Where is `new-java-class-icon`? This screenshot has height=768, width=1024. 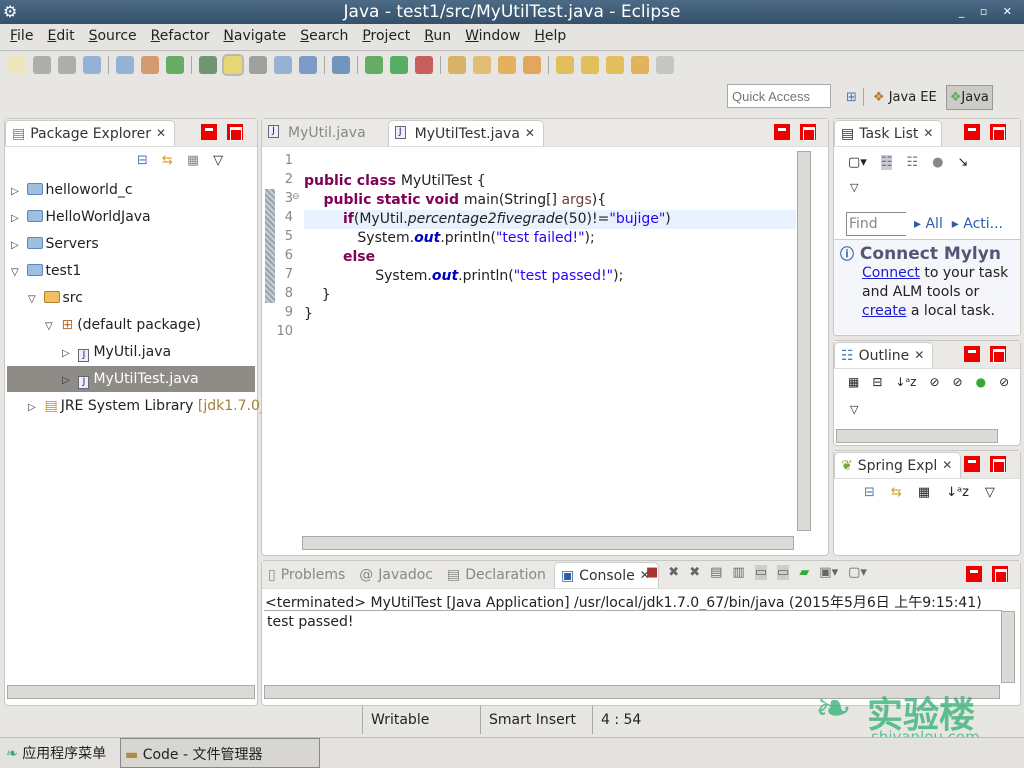
new-java-class-icon is located at coordinates (150, 64).